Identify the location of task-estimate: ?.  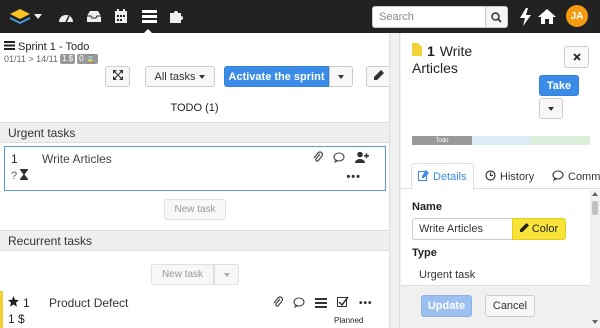
(20, 176).